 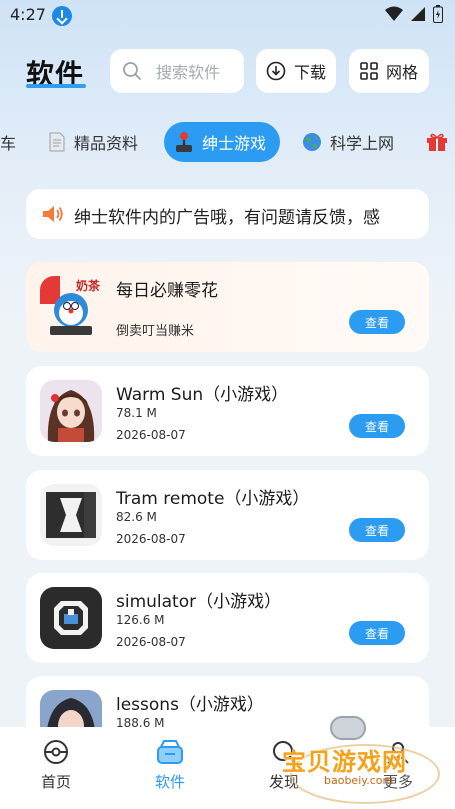 What do you see at coordinates (56, 765) in the screenshot?
I see `nav-home: 首页` at bounding box center [56, 765].